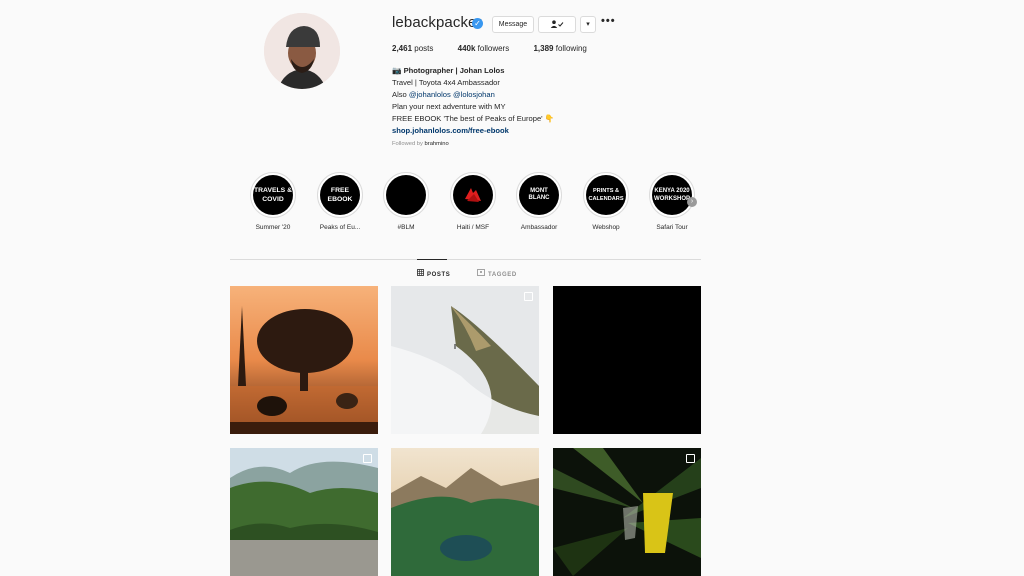  What do you see at coordinates (302, 51) in the screenshot?
I see `profile-avatar` at bounding box center [302, 51].